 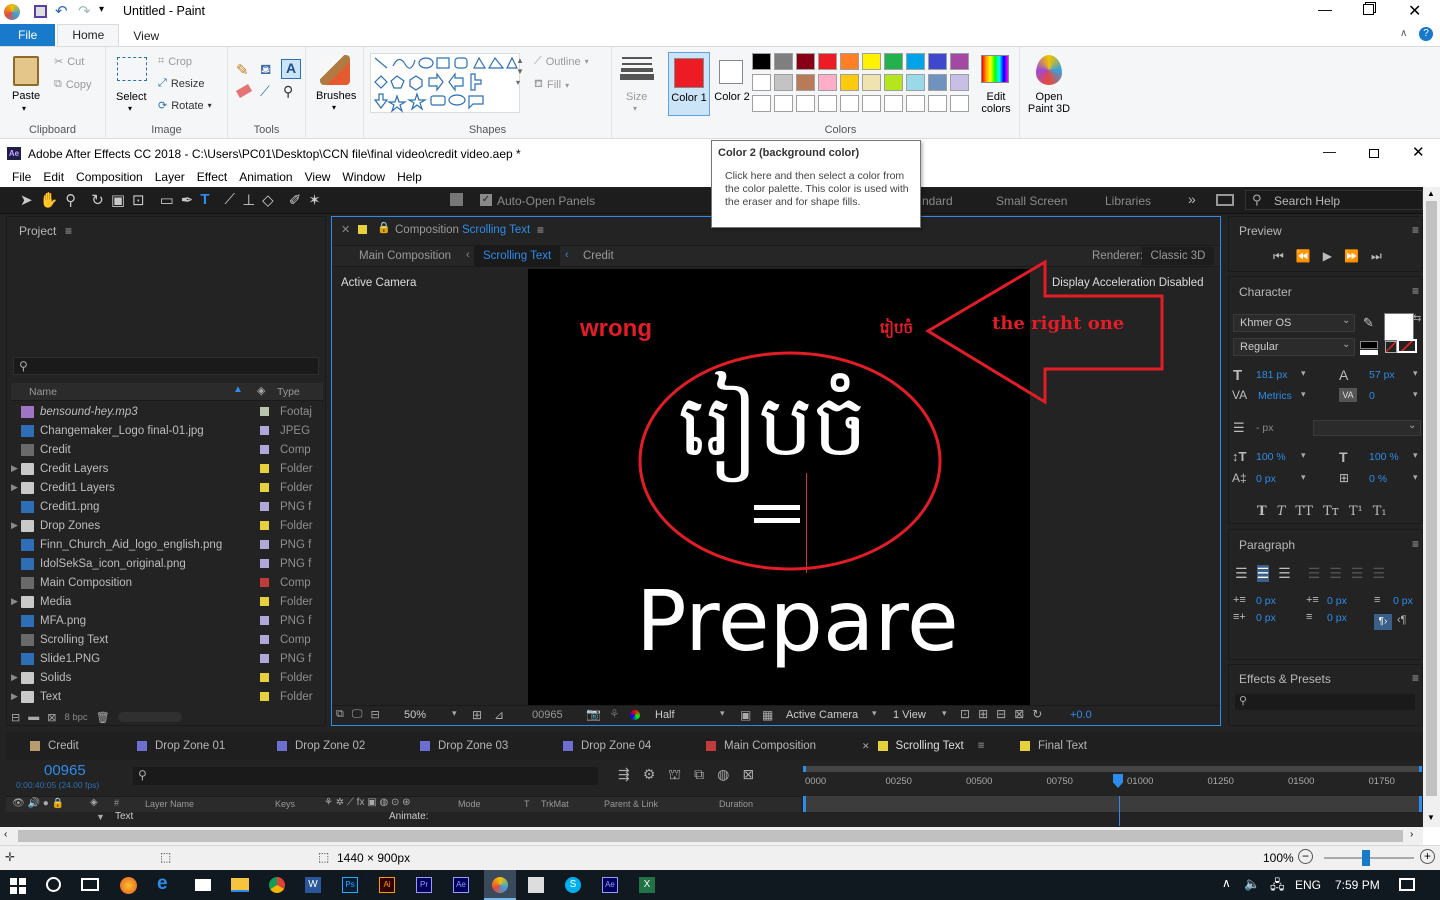 What do you see at coordinates (473, 746) in the screenshot?
I see `timeline-tab-label: Drop Zone 03` at bounding box center [473, 746].